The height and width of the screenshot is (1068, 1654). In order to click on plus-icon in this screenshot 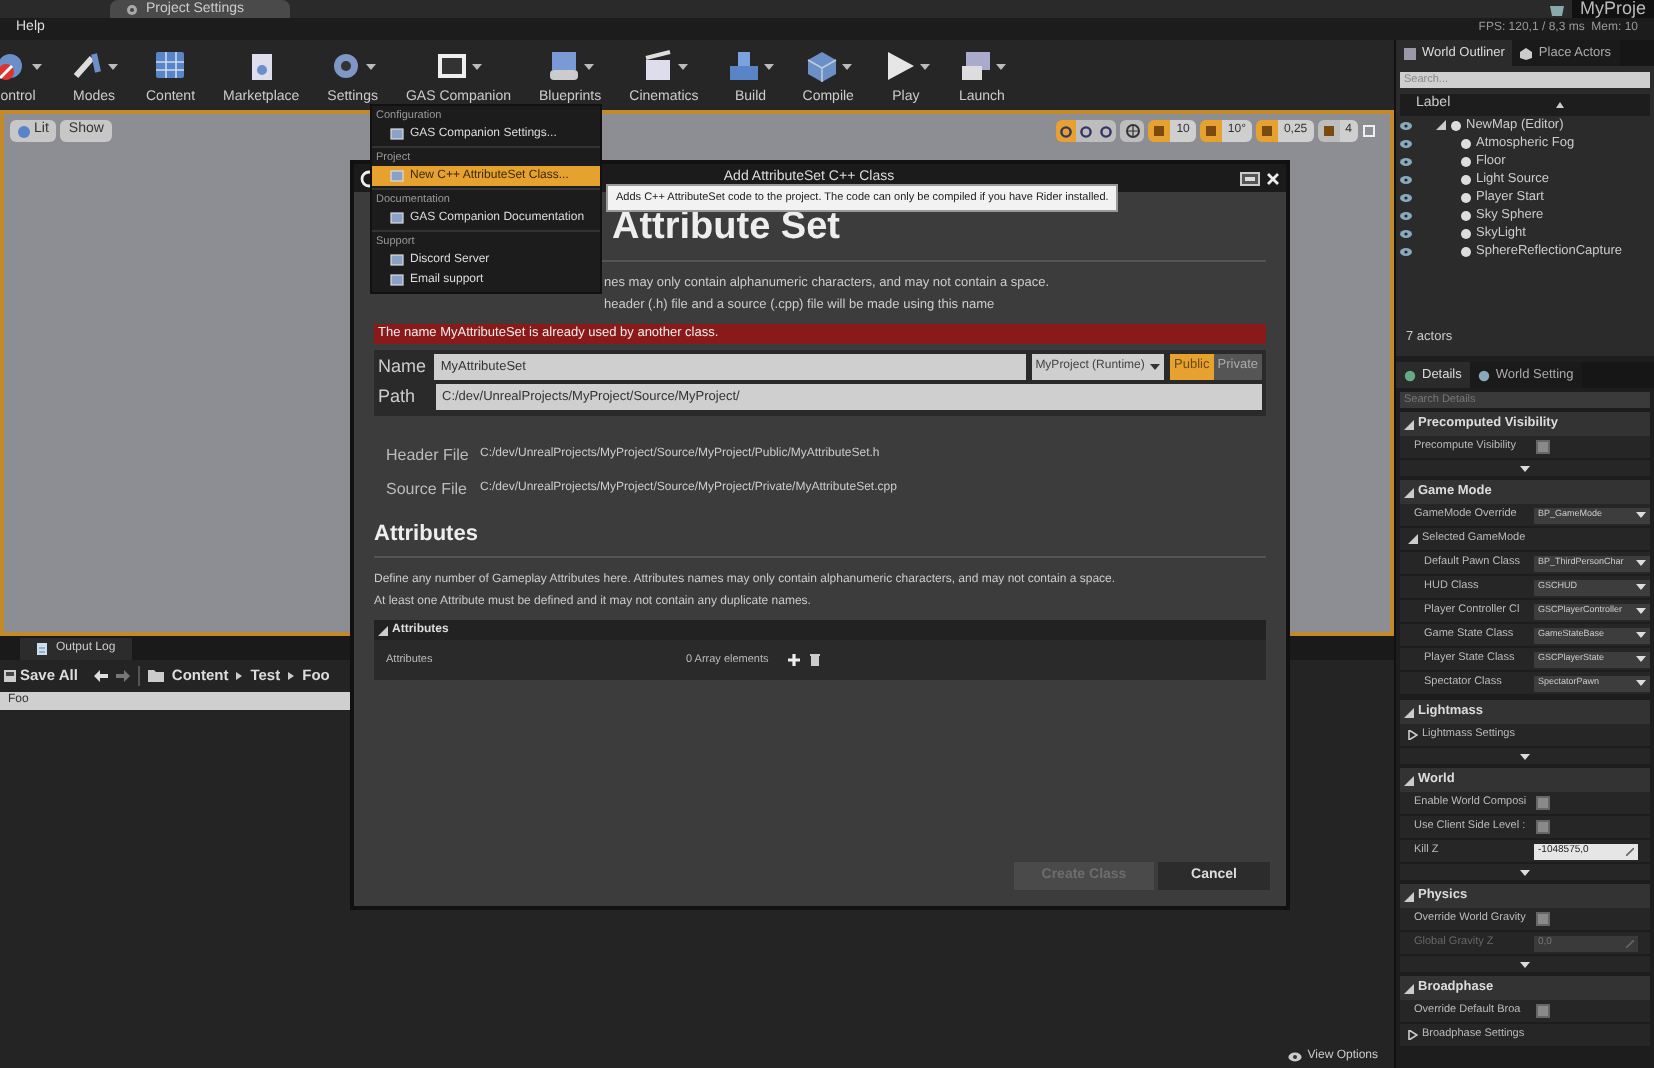, I will do `click(794, 660)`.